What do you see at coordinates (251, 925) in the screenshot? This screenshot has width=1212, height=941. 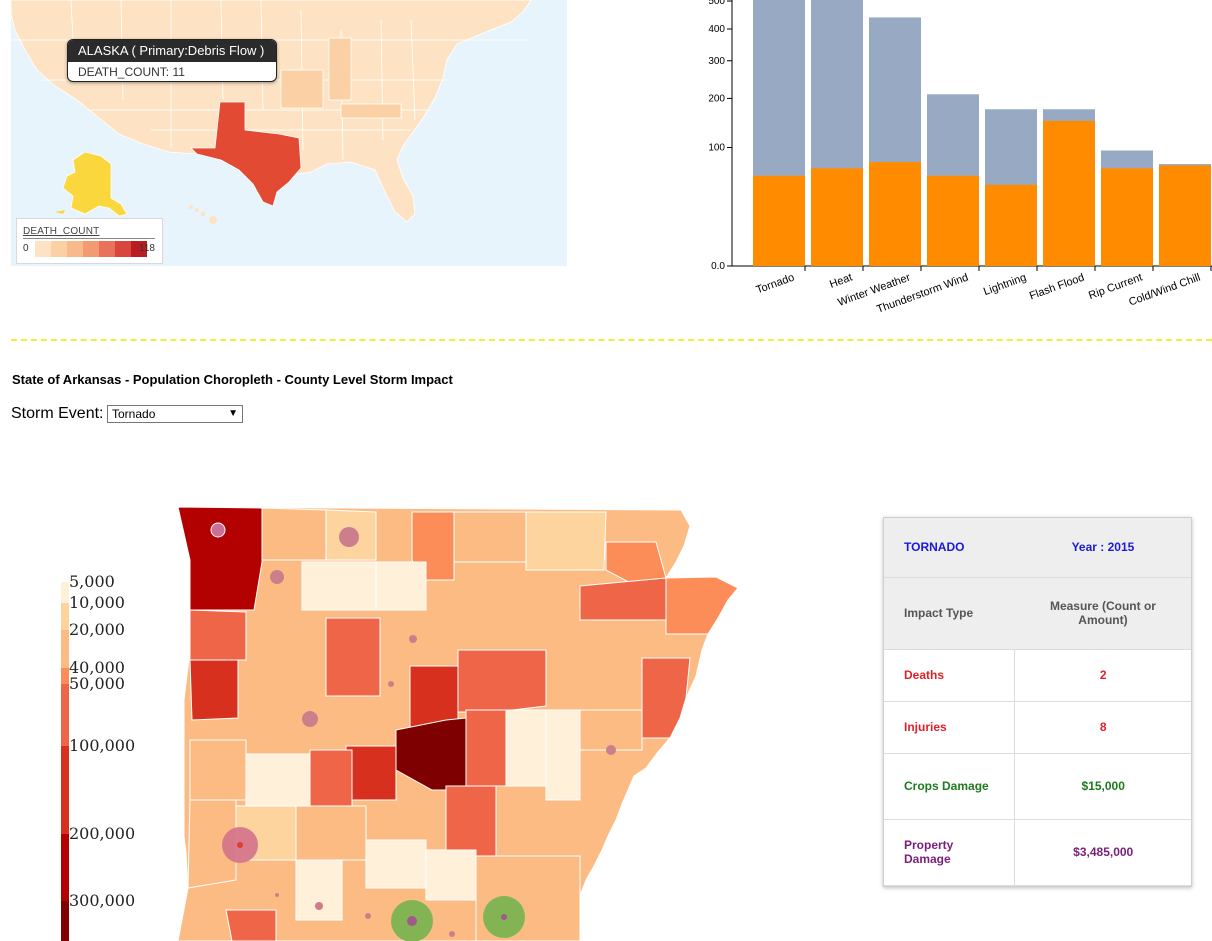 I see `county-little-river` at bounding box center [251, 925].